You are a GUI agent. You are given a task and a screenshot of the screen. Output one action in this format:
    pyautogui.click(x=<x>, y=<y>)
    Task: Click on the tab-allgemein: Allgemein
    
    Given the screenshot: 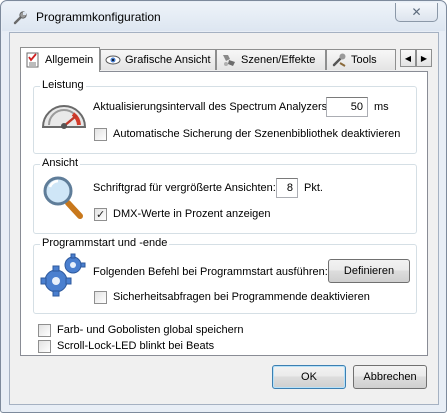 What is the action you would take?
    pyautogui.click(x=60, y=59)
    